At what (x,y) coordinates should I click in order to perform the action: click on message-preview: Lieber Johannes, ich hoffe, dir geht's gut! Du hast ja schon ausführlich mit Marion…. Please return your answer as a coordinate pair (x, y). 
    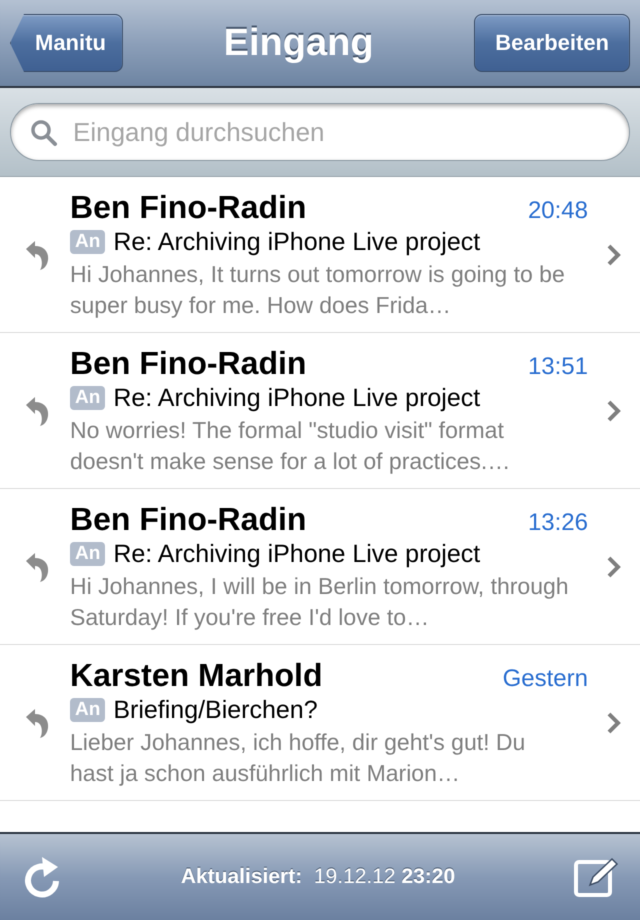
    Looking at the image, I should click on (298, 758).